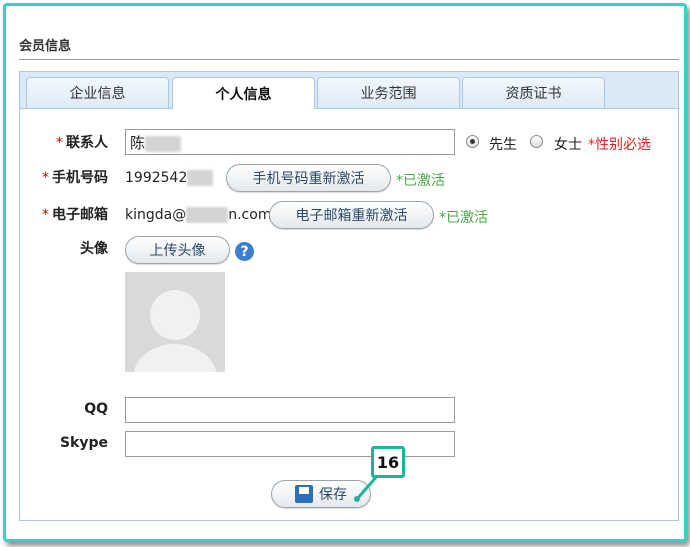 This screenshot has width=690, height=547. What do you see at coordinates (87, 143) in the screenshot?
I see `contact-label-text: 联系人` at bounding box center [87, 143].